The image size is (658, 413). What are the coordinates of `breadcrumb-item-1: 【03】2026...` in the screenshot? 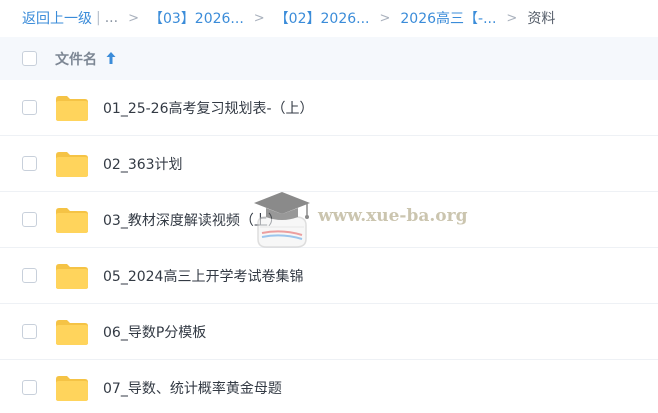 It's located at (196, 18).